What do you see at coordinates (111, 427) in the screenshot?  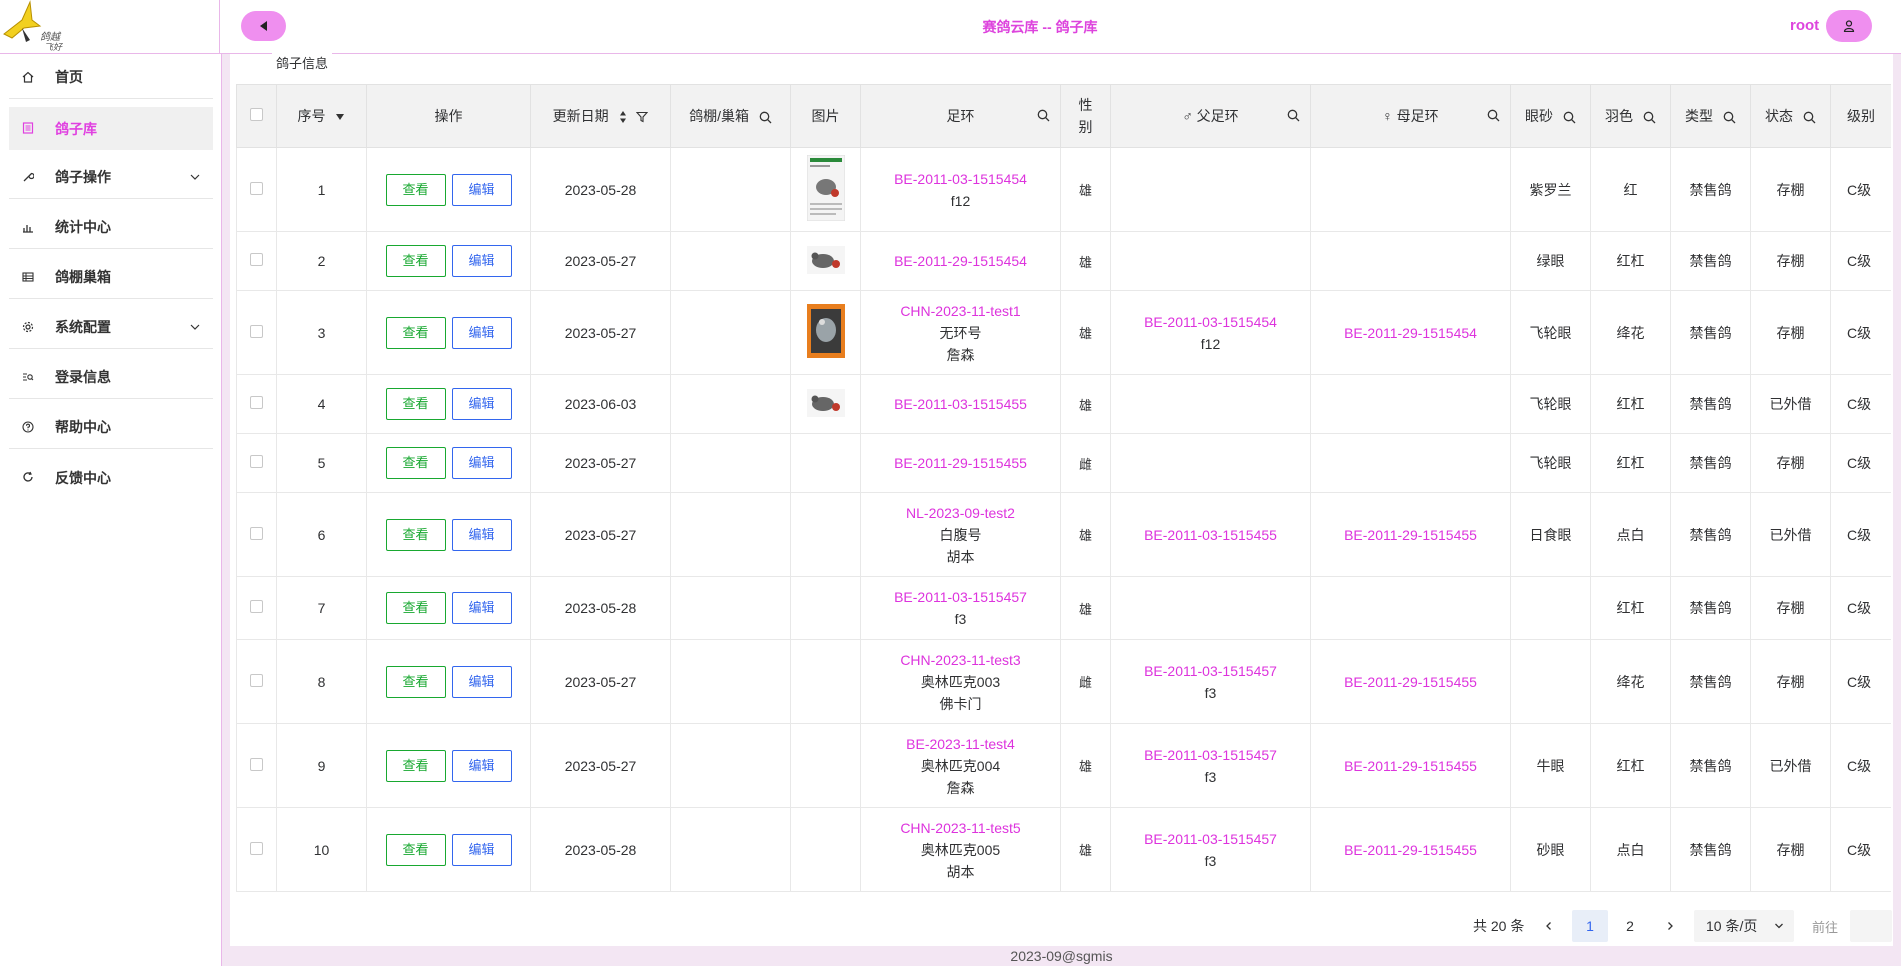 I see `sidebar-item-help: 帮助中心` at bounding box center [111, 427].